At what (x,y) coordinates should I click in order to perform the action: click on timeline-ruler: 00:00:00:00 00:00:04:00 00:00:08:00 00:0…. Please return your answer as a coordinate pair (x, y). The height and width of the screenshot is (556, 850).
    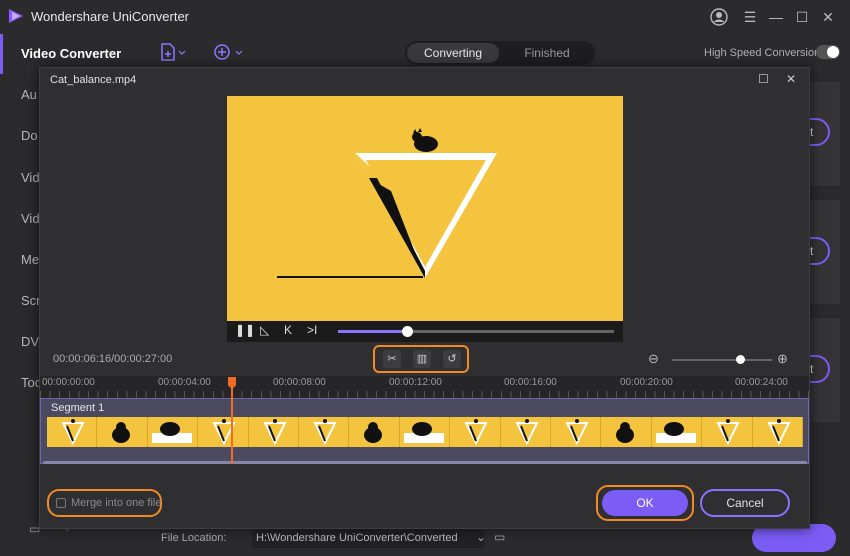
    Looking at the image, I should click on (424, 387).